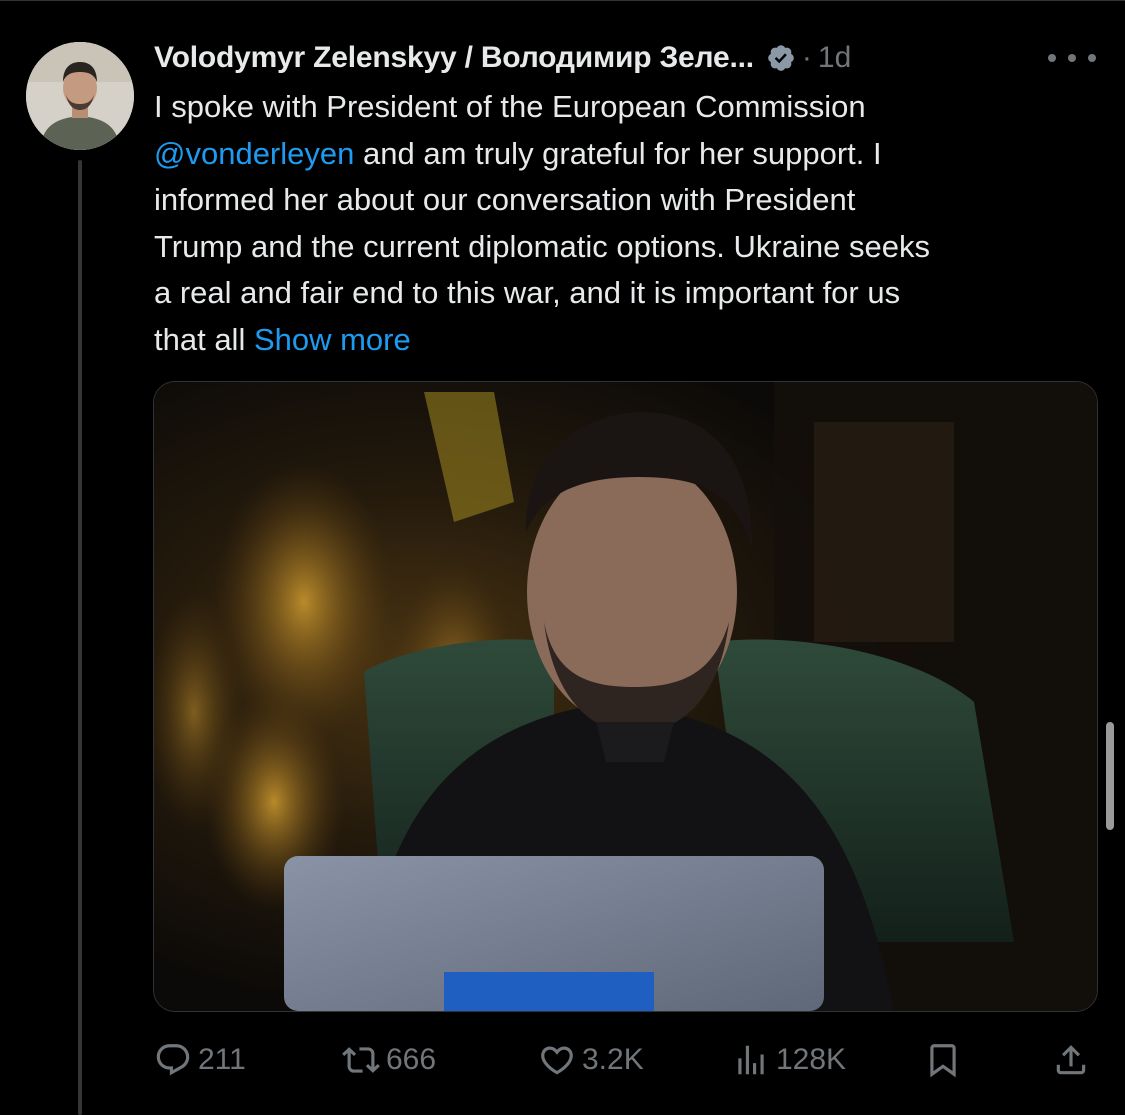 This screenshot has width=1125, height=1115. What do you see at coordinates (254, 153) in the screenshot?
I see `mention-link: @vonderleyen` at bounding box center [254, 153].